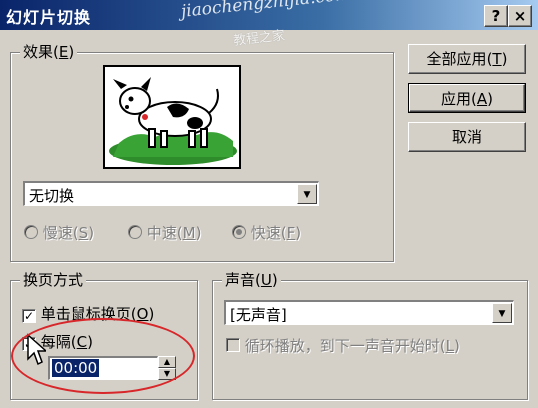  I want to click on advance-group-label: 换页方式, so click(53, 279).